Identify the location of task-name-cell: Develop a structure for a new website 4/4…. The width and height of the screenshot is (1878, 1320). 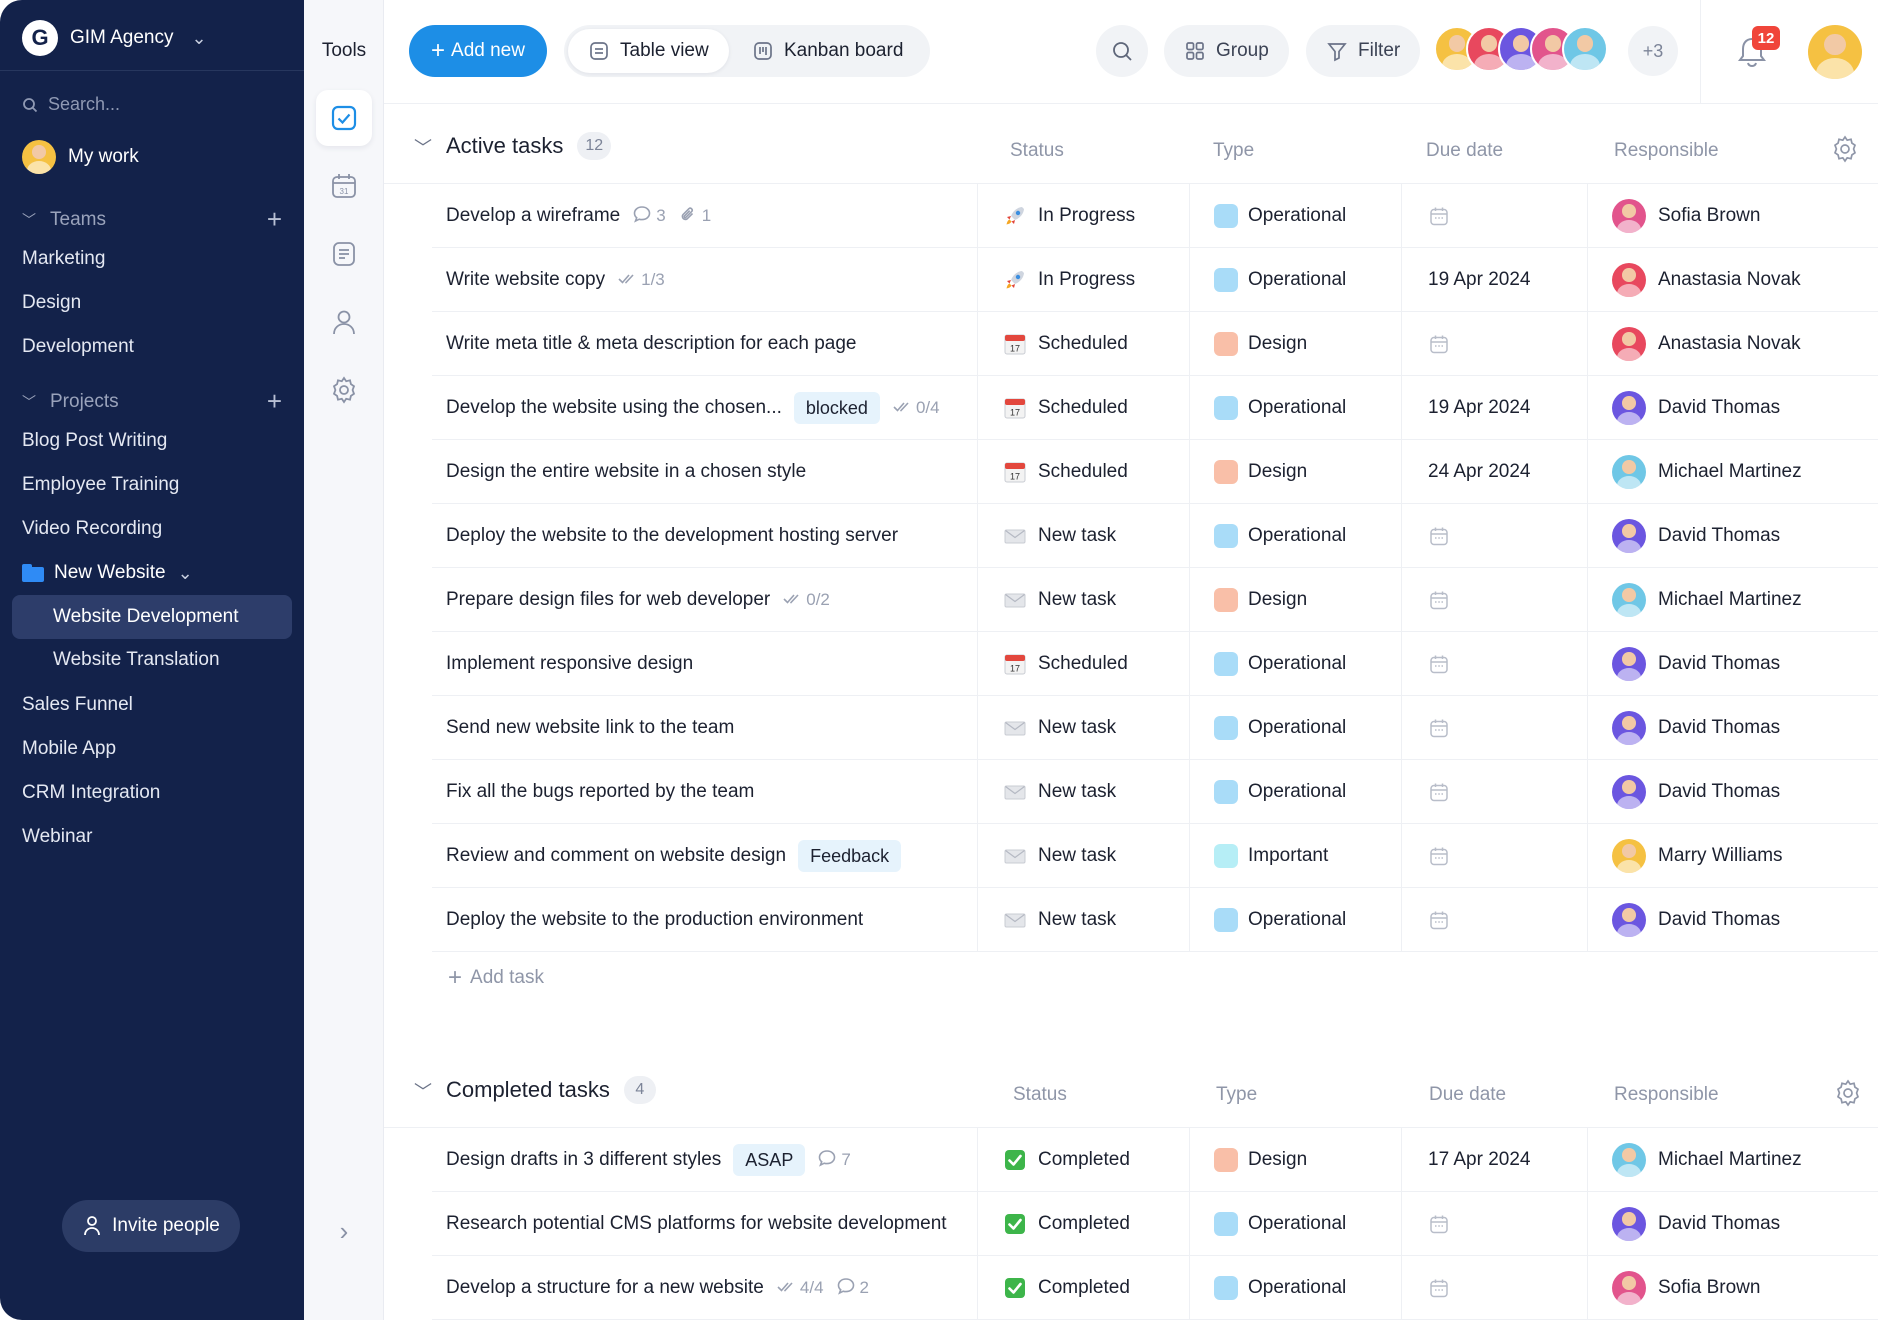
(705, 1288).